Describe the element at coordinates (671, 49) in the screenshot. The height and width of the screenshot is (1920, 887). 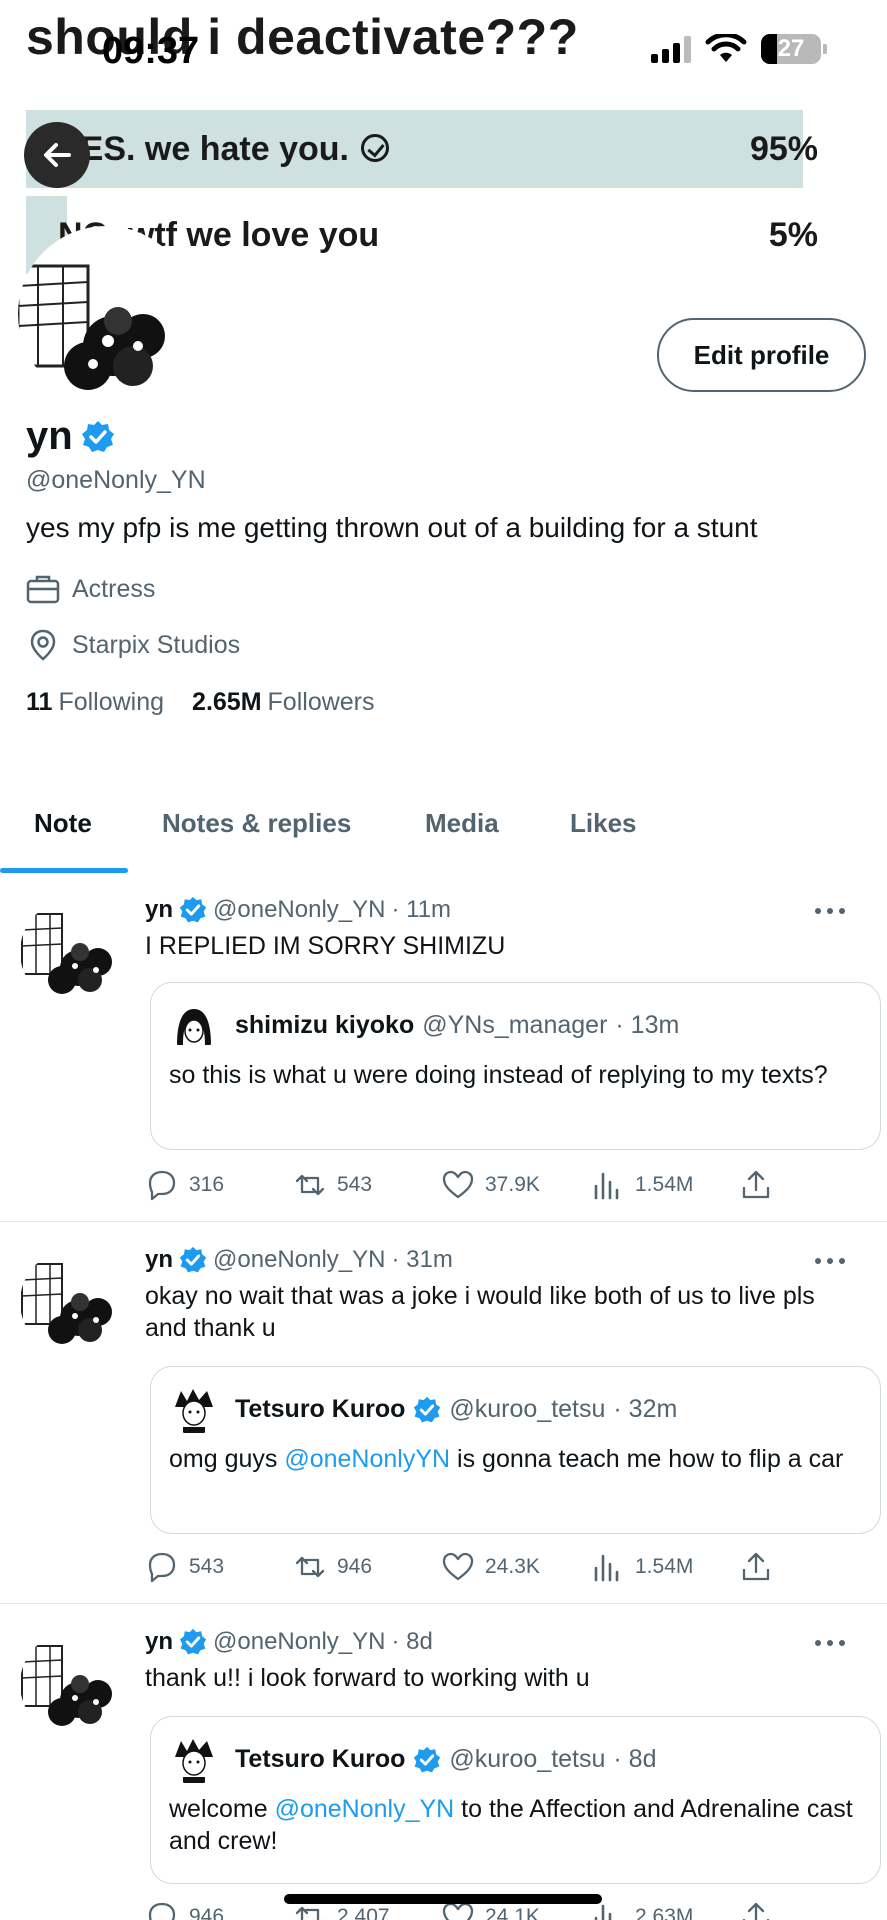
I see `cellular-signal-icon` at that location.